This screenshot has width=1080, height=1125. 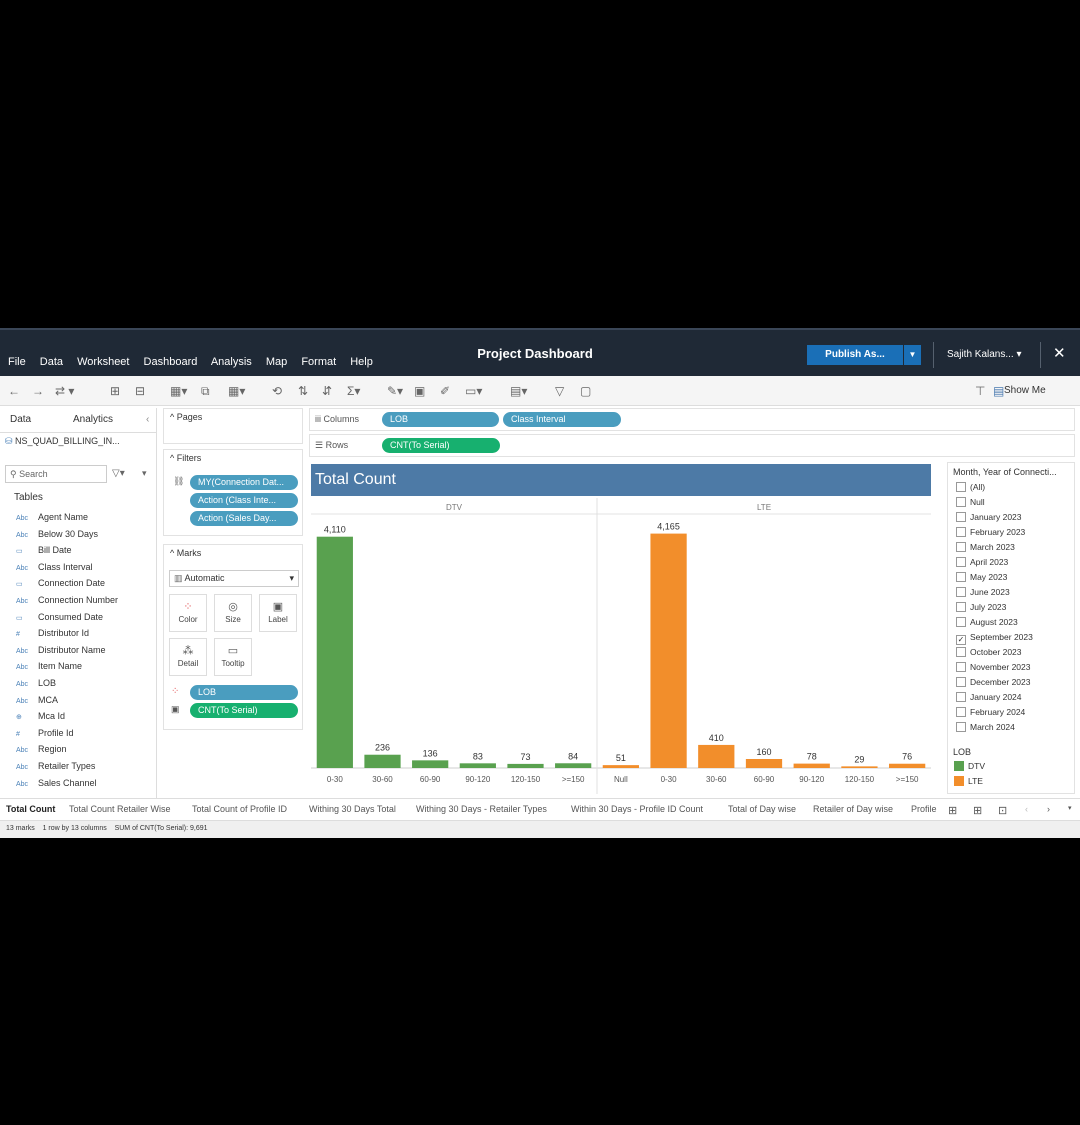 I want to click on redo-icon: →, so click(x=38, y=391).